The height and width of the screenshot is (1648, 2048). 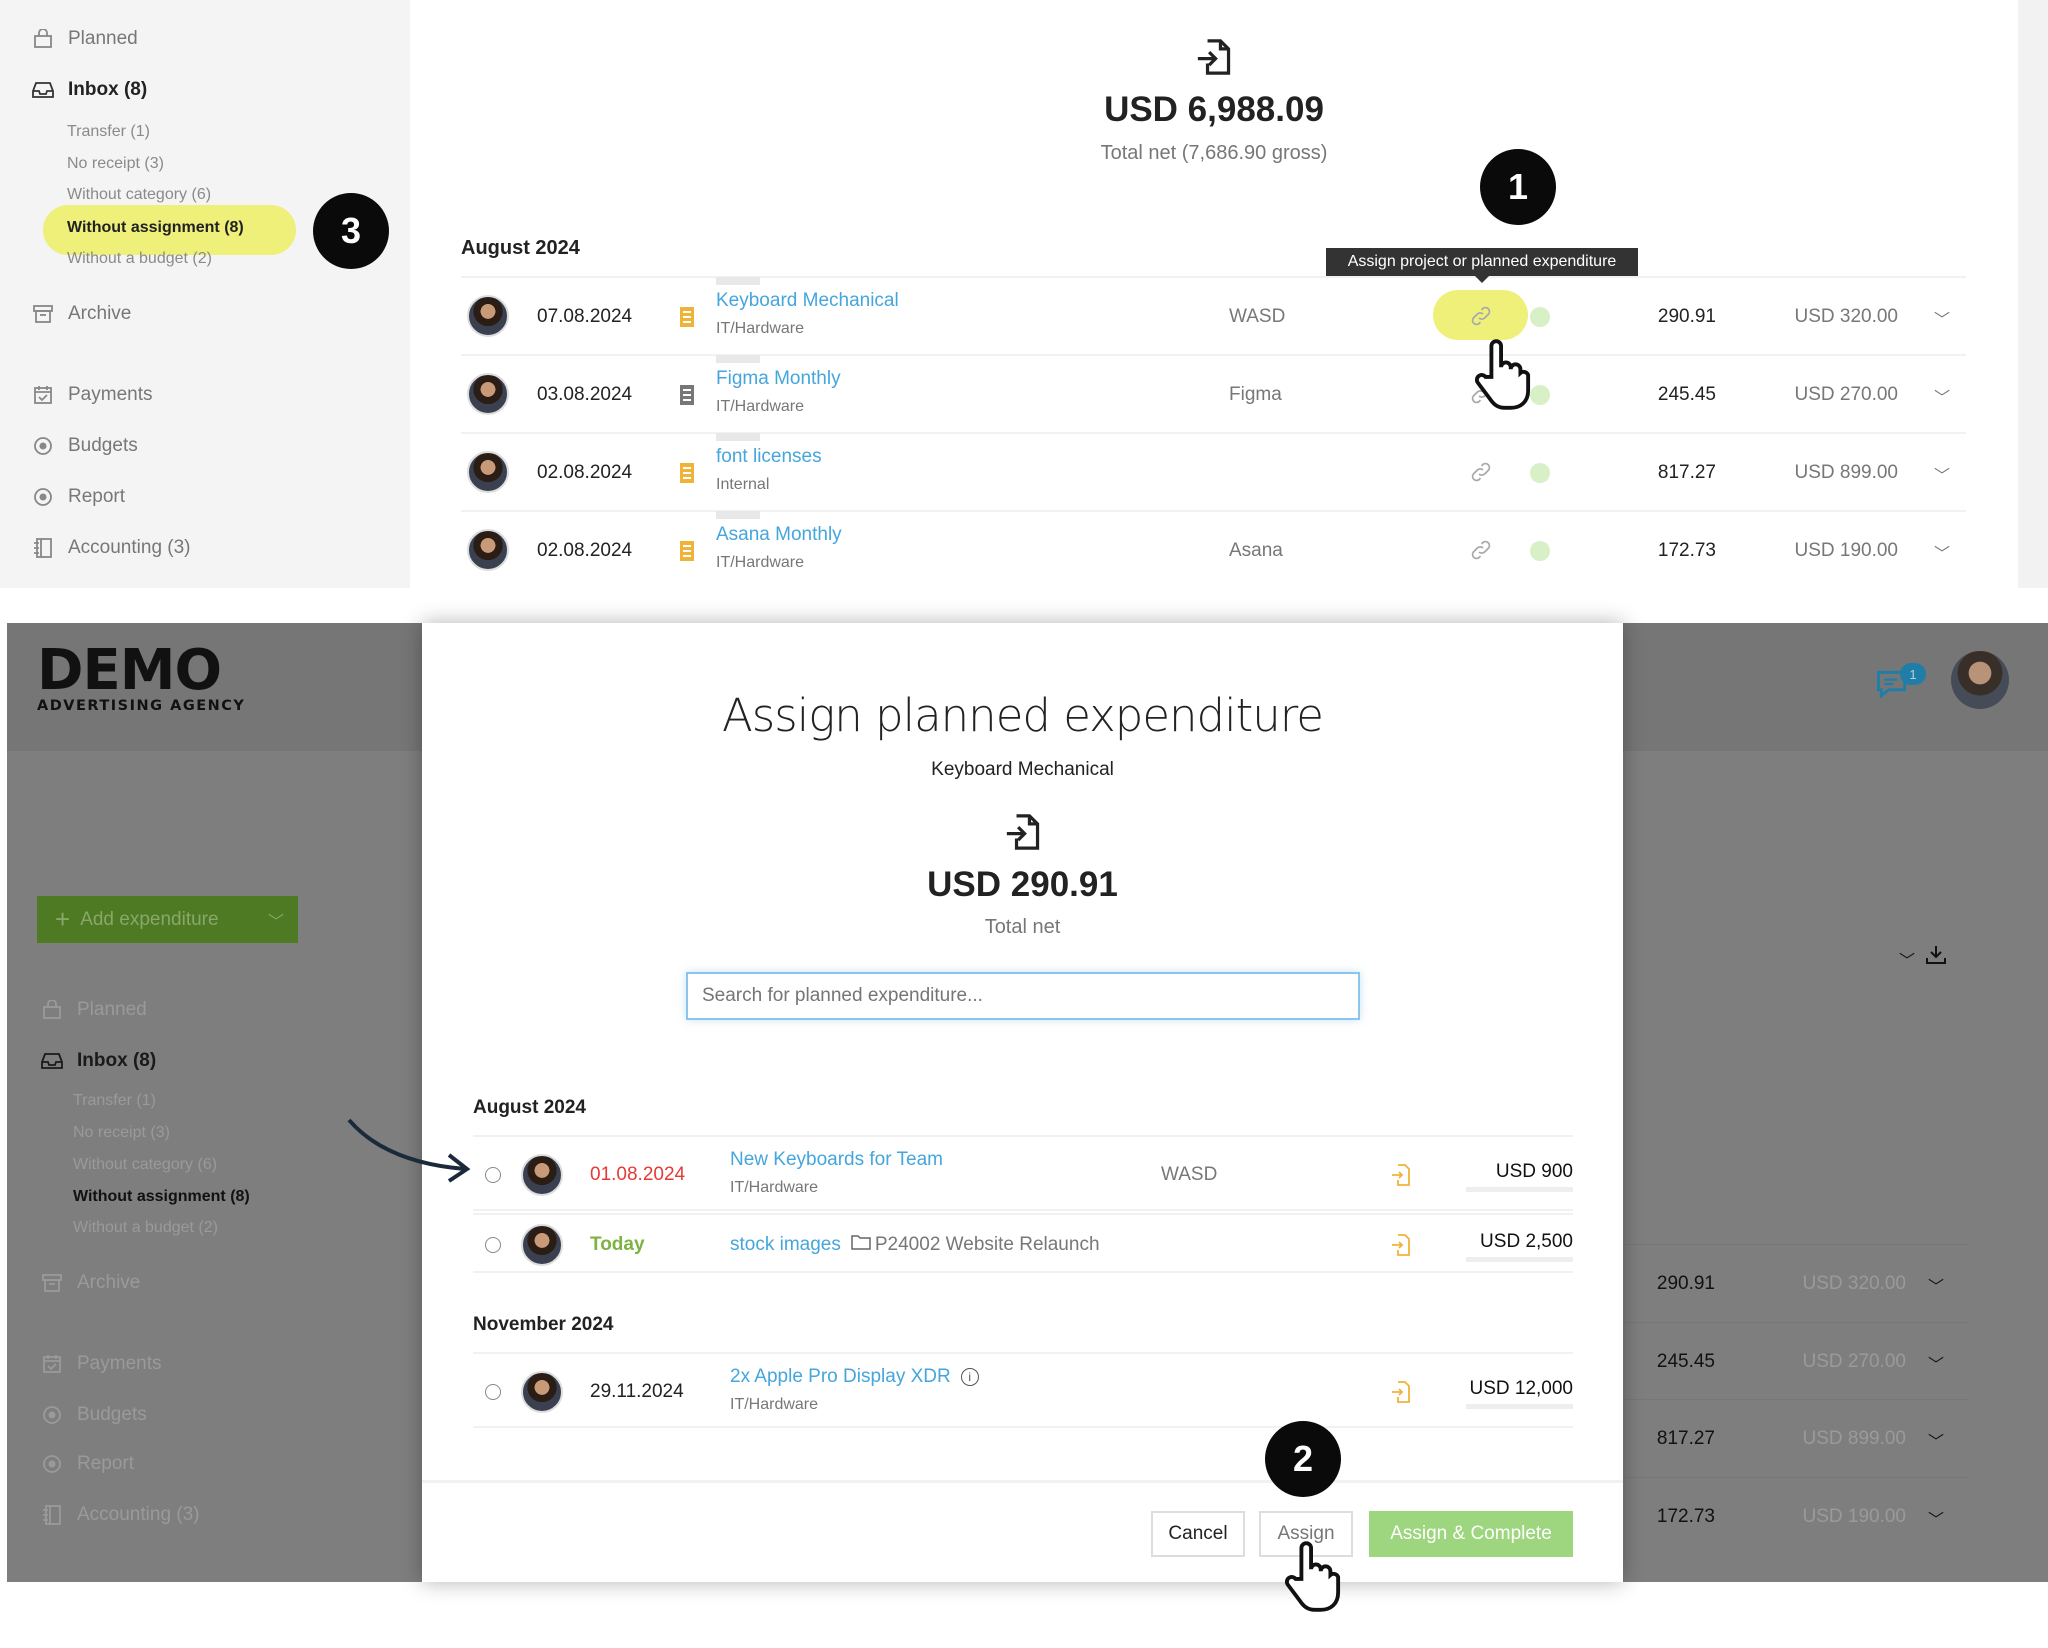 I want to click on scroll-strip, so click(x=2033, y=294).